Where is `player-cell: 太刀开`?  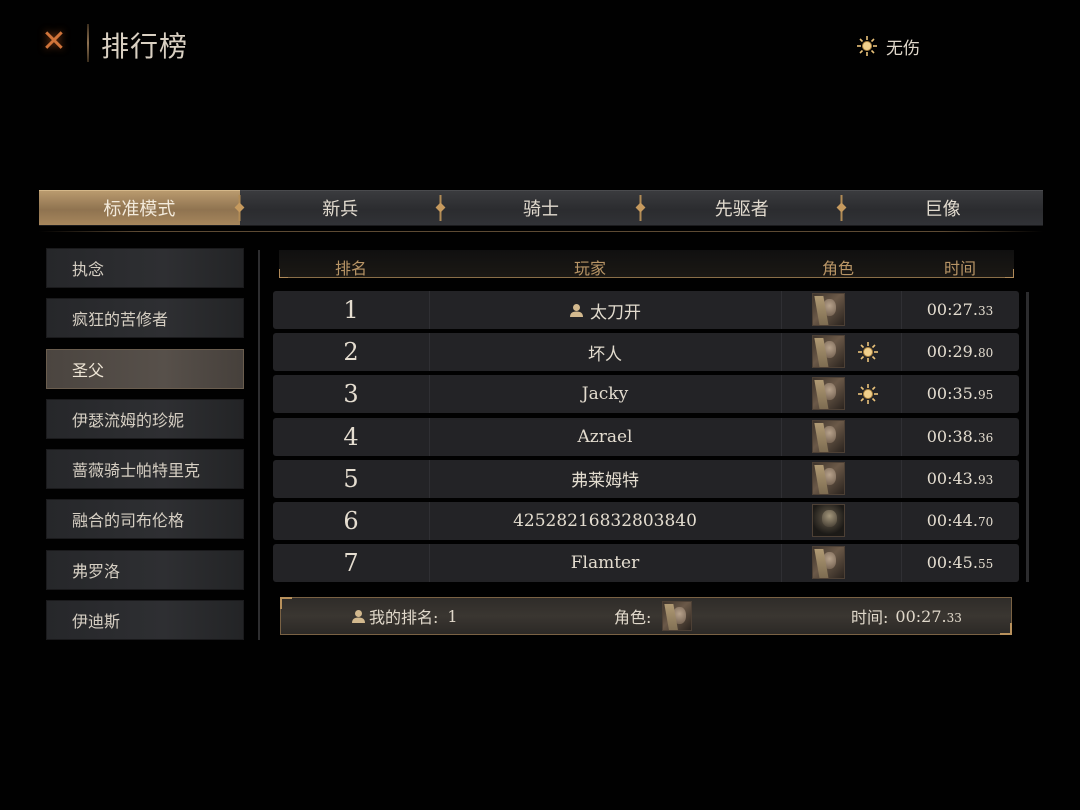 player-cell: 太刀开 is located at coordinates (605, 310).